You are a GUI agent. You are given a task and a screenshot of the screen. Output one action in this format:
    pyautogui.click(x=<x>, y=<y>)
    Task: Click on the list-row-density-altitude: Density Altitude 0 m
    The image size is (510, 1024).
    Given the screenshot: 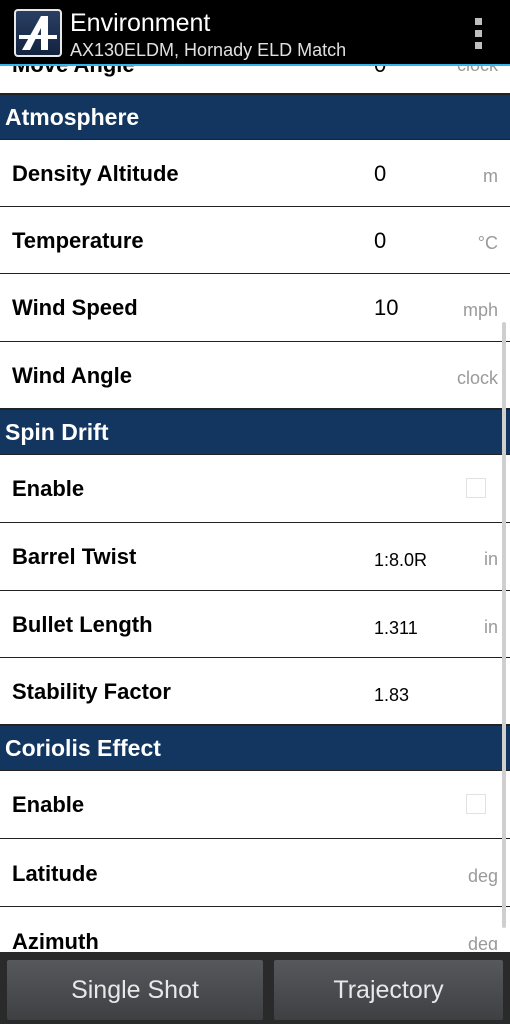 What is the action you would take?
    pyautogui.click(x=255, y=173)
    